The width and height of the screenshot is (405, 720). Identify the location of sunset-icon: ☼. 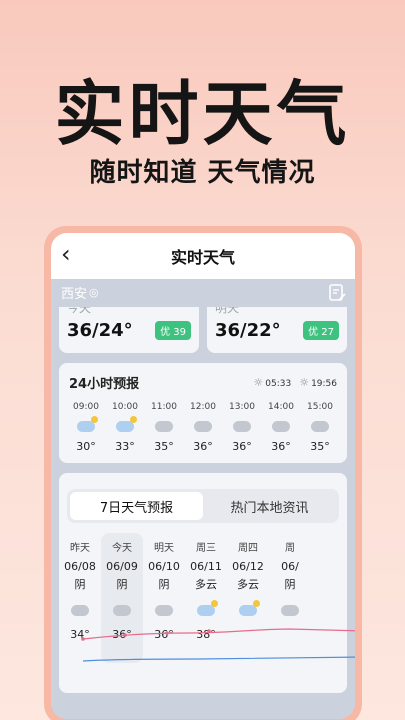
(304, 382).